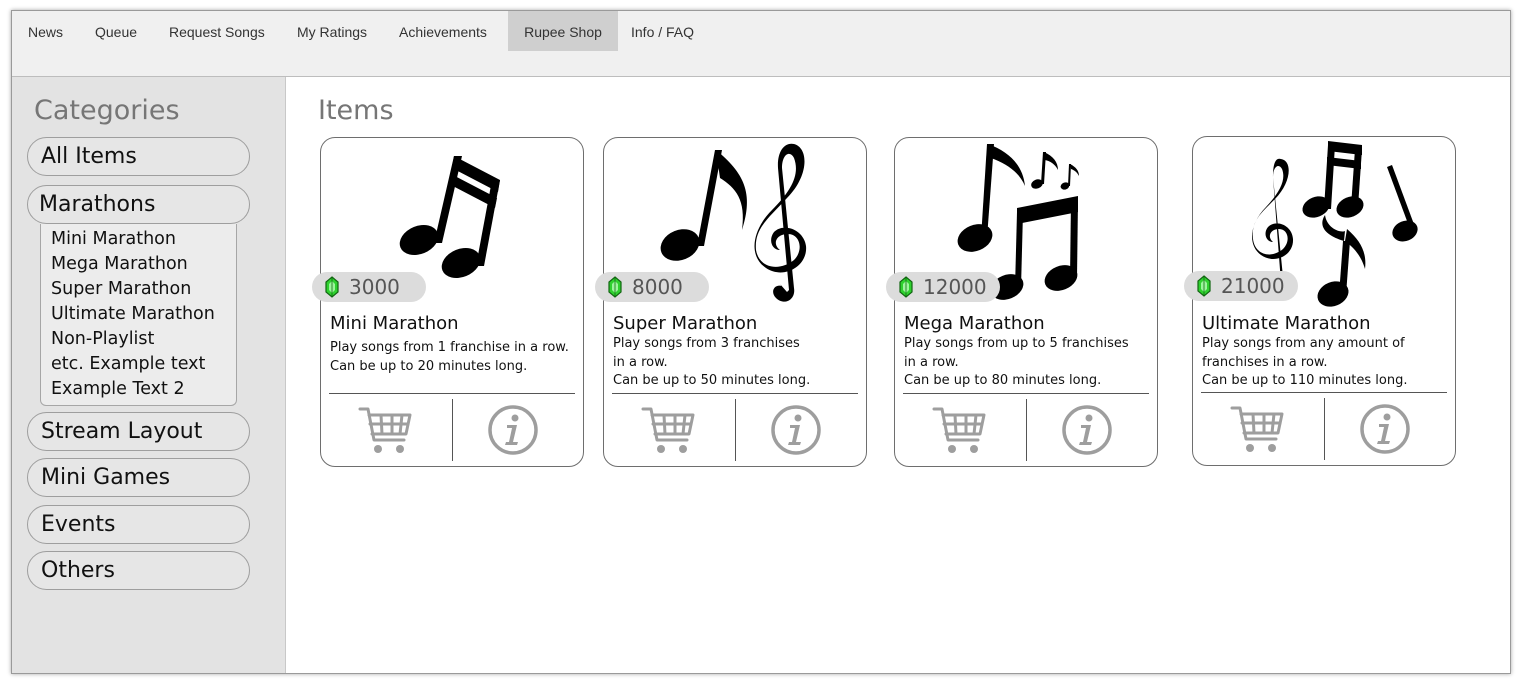  I want to click on price-value: 8000, so click(657, 287).